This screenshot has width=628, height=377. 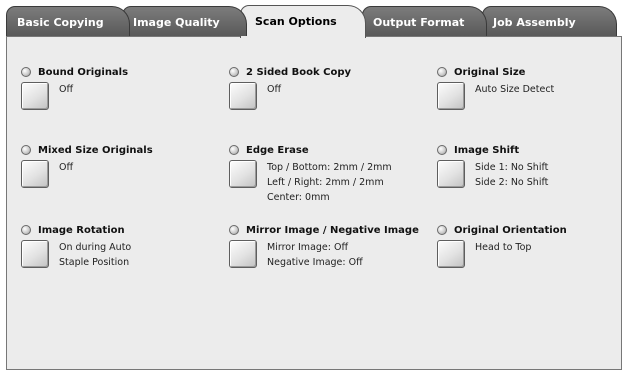 I want to click on original-size-option: Original Size Auto Size Detect, so click(x=495, y=87).